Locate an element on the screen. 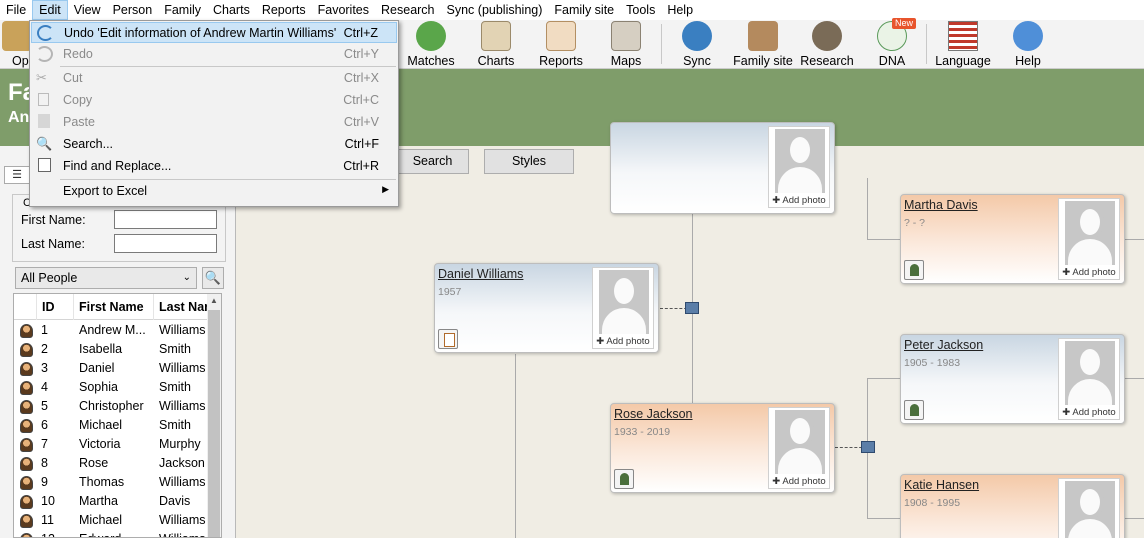 Image resolution: width=1144 pixels, height=538 pixels. search-tab-button: Search is located at coordinates (432, 161).